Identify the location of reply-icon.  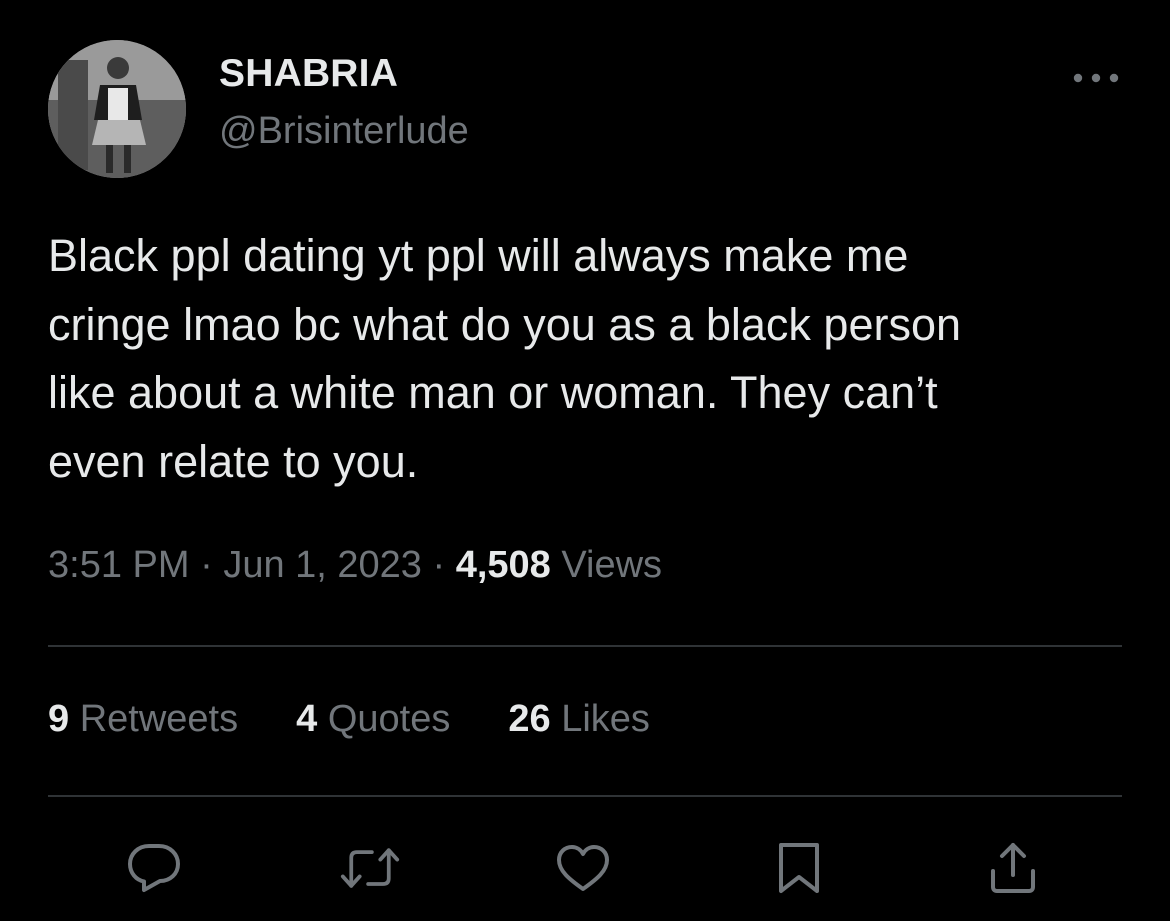
(154, 868).